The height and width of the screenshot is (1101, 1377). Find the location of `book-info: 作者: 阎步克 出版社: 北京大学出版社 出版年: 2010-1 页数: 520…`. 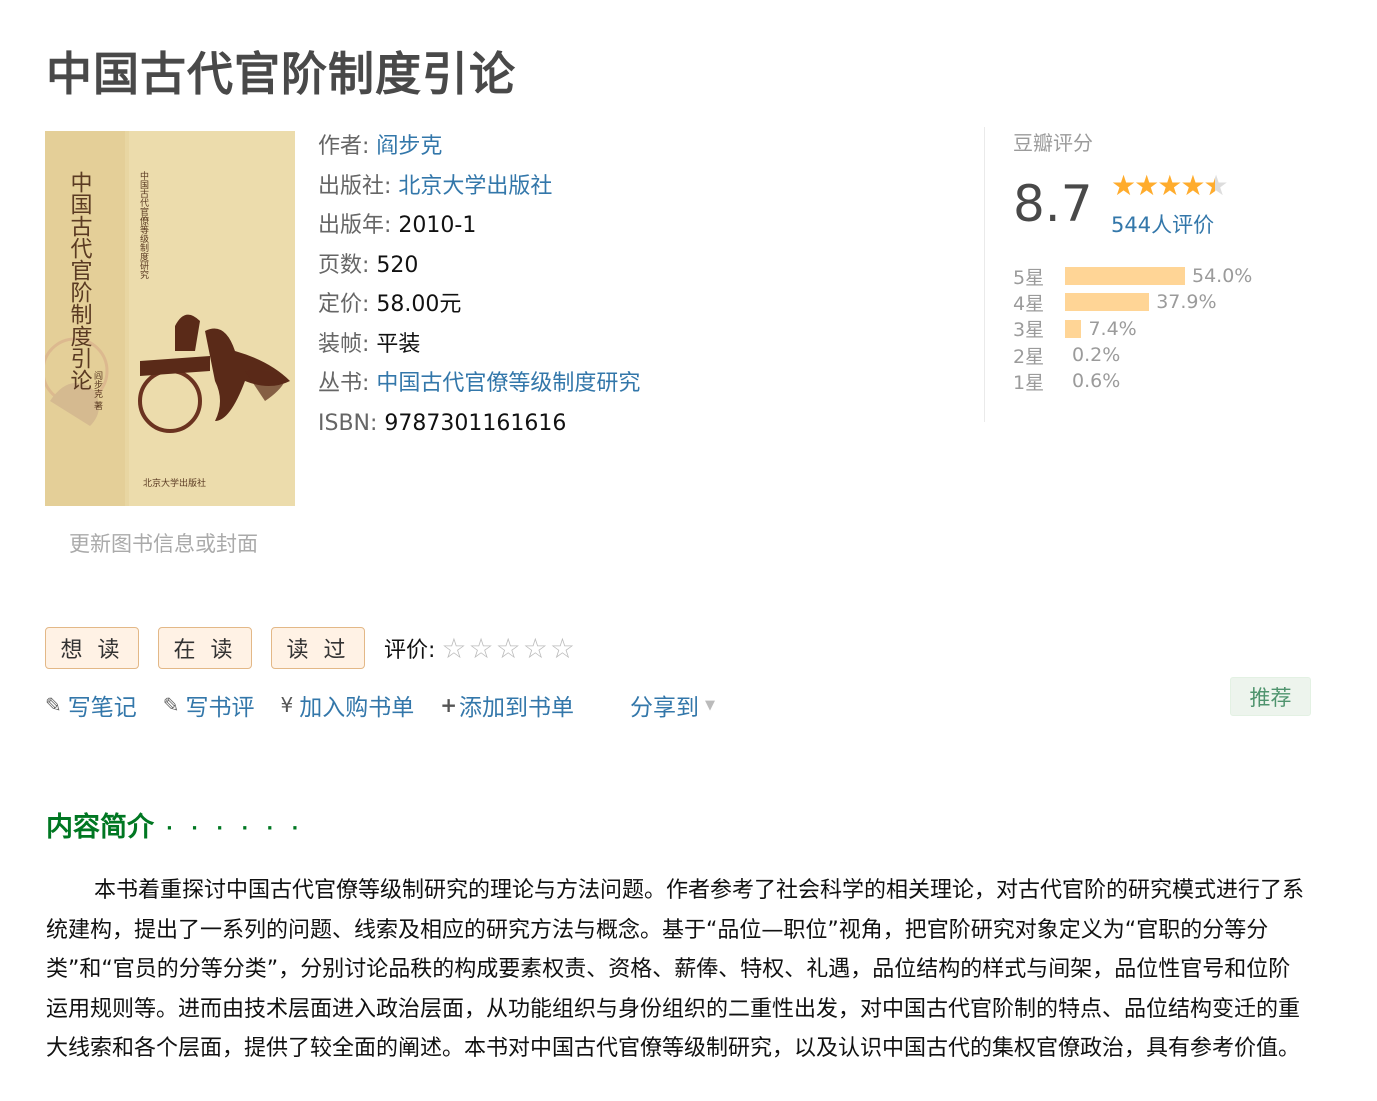

book-info: 作者: 阎步克 出版社: 北京大学出版社 出版年: 2010-1 页数: 520… is located at coordinates (479, 285).